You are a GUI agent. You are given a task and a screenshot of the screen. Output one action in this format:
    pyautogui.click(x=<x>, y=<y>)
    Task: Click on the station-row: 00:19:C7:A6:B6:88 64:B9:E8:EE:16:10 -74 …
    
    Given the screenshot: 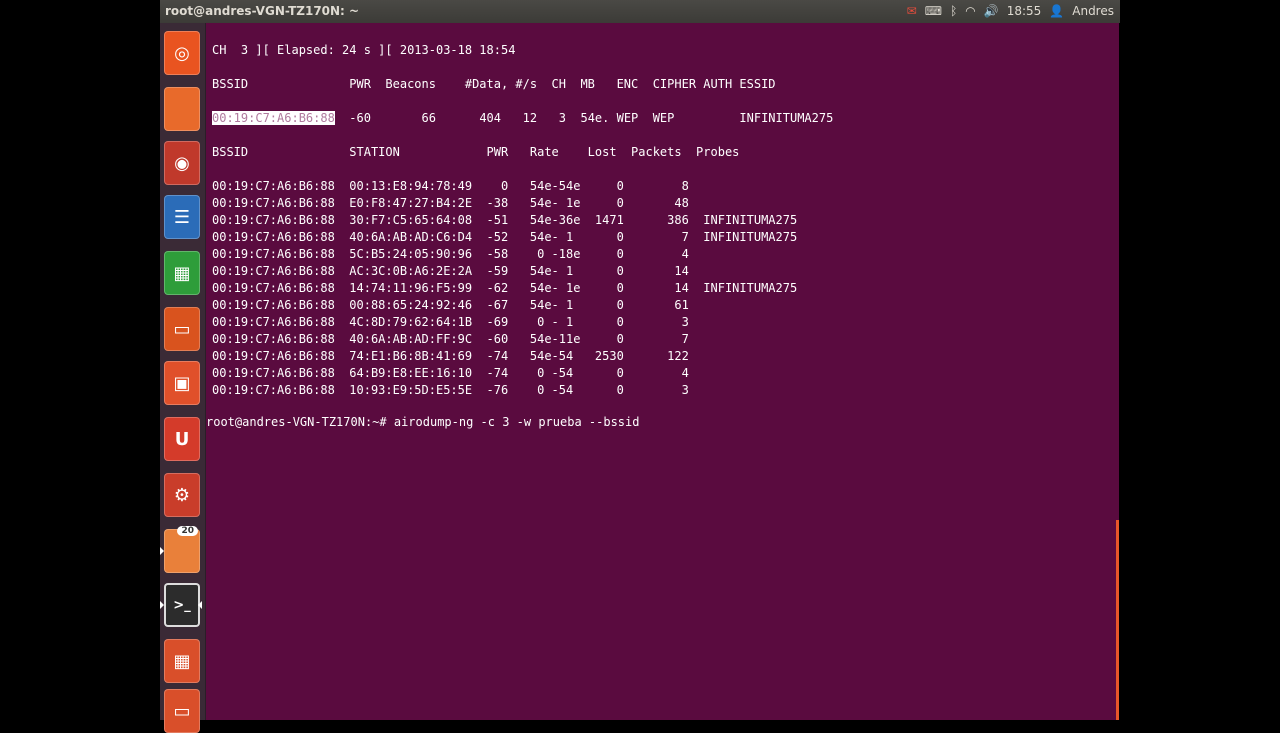 What is the action you would take?
    pyautogui.click(x=450, y=373)
    